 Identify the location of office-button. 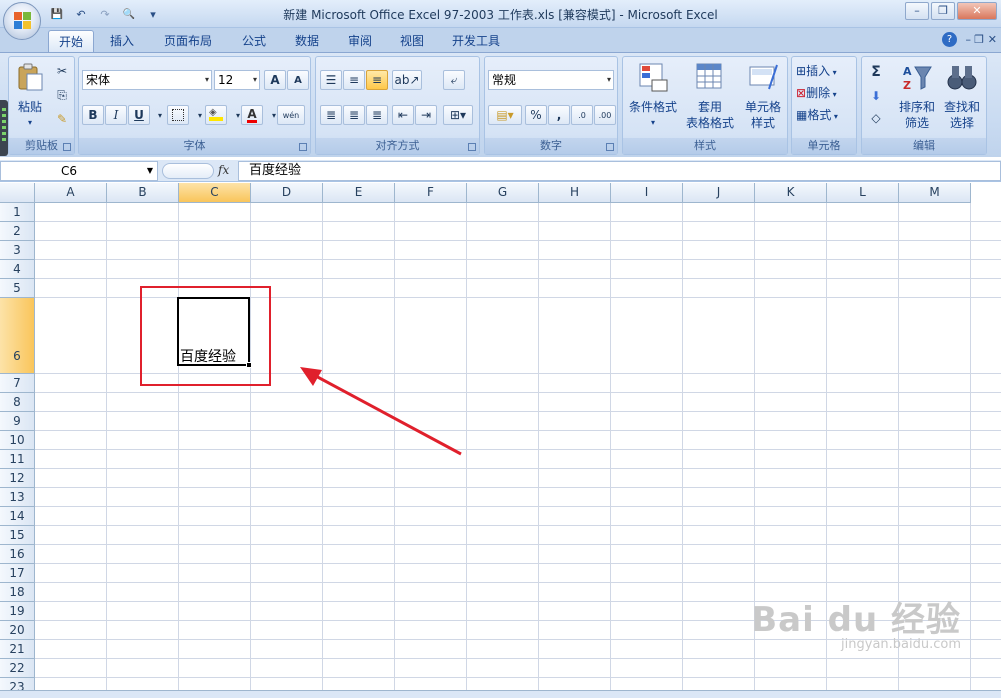
(22, 21).